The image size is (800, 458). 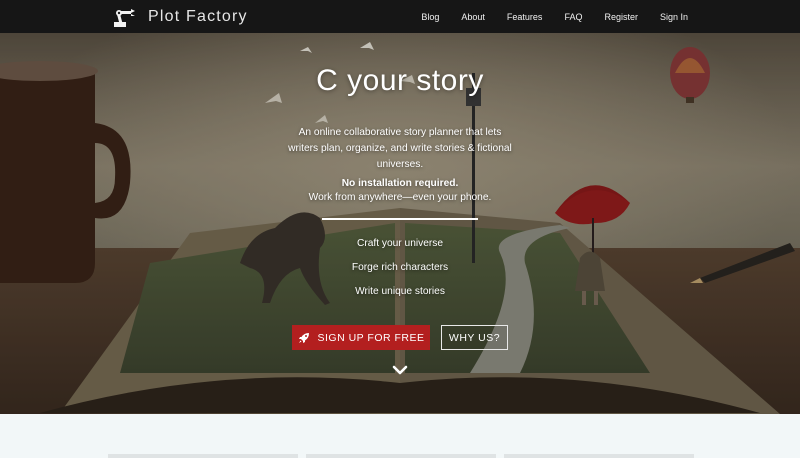 What do you see at coordinates (525, 17) in the screenshot?
I see `nav-link-features: Features` at bounding box center [525, 17].